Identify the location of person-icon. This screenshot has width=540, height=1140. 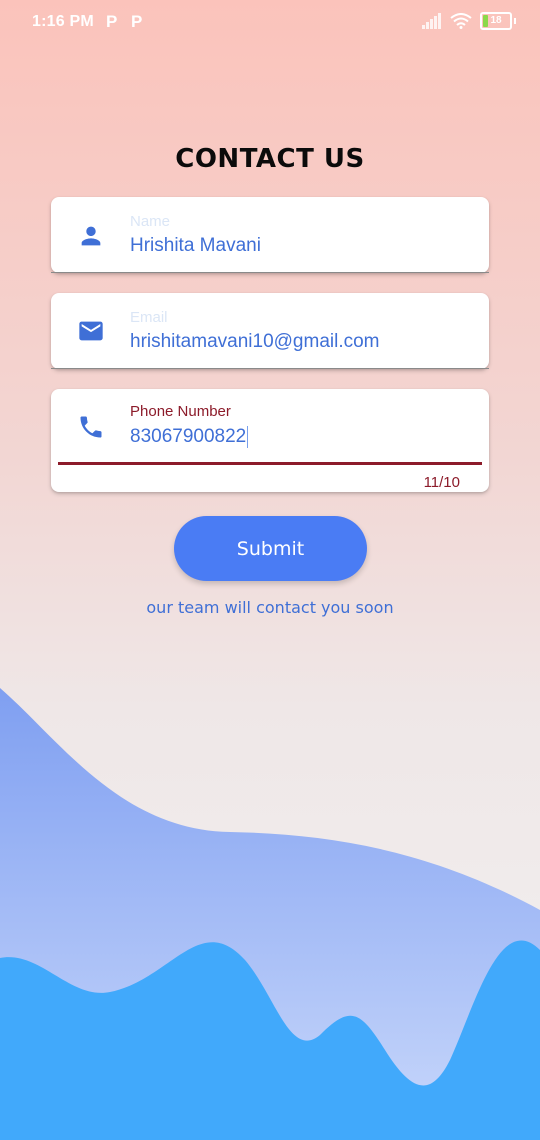
(91, 236).